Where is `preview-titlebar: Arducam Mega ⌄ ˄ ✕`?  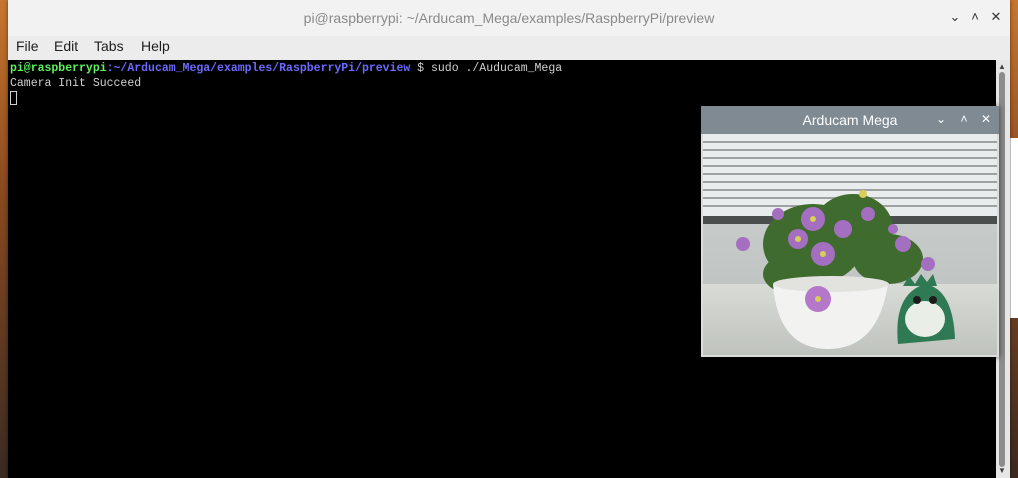
preview-titlebar: Arducam Mega ⌄ ˄ ✕ is located at coordinates (850, 120).